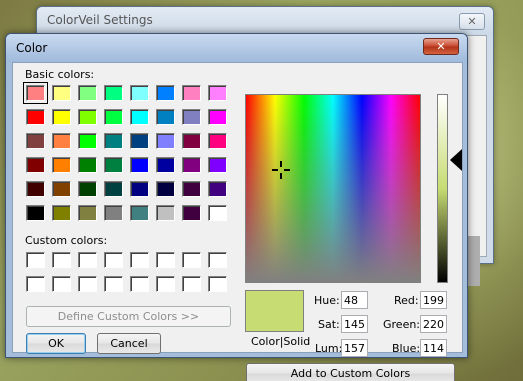 This screenshot has width=523, height=381. I want to click on lum-field: 157, so click(354, 348).